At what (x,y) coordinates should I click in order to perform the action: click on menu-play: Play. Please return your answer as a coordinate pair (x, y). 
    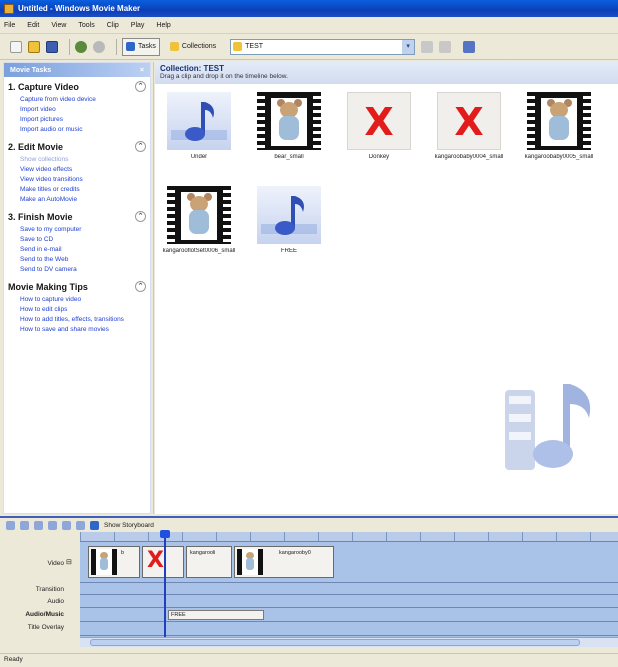
    Looking at the image, I should click on (138, 25).